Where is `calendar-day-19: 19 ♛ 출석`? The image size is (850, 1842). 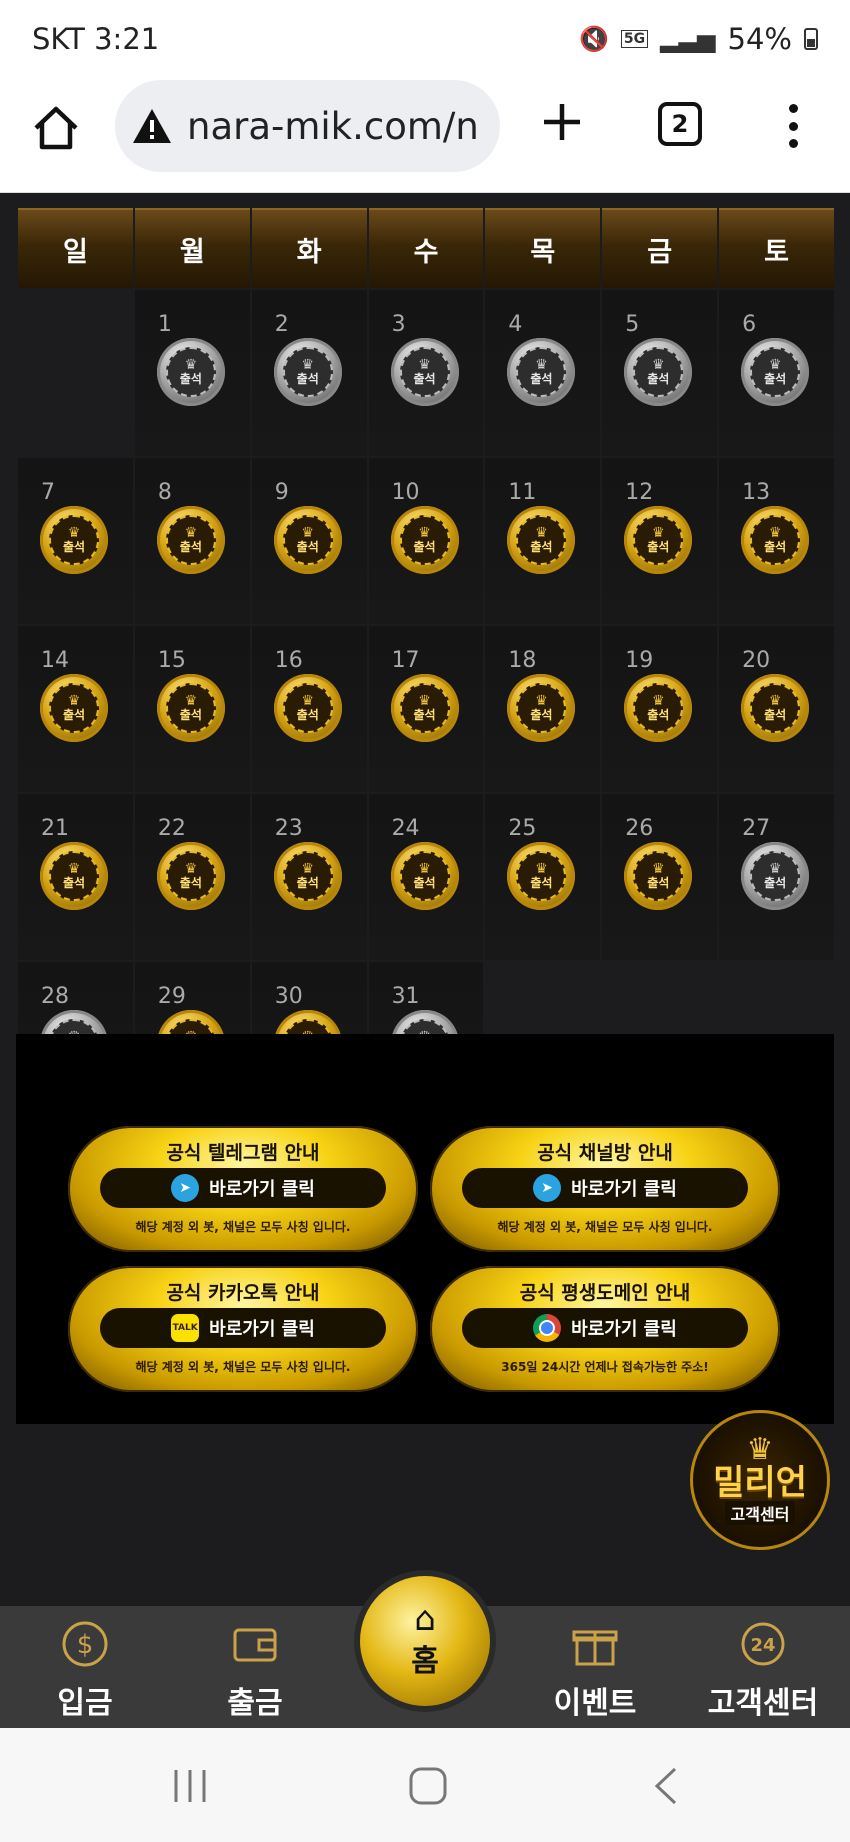 calendar-day-19: 19 ♛ 출석 is located at coordinates (660, 709).